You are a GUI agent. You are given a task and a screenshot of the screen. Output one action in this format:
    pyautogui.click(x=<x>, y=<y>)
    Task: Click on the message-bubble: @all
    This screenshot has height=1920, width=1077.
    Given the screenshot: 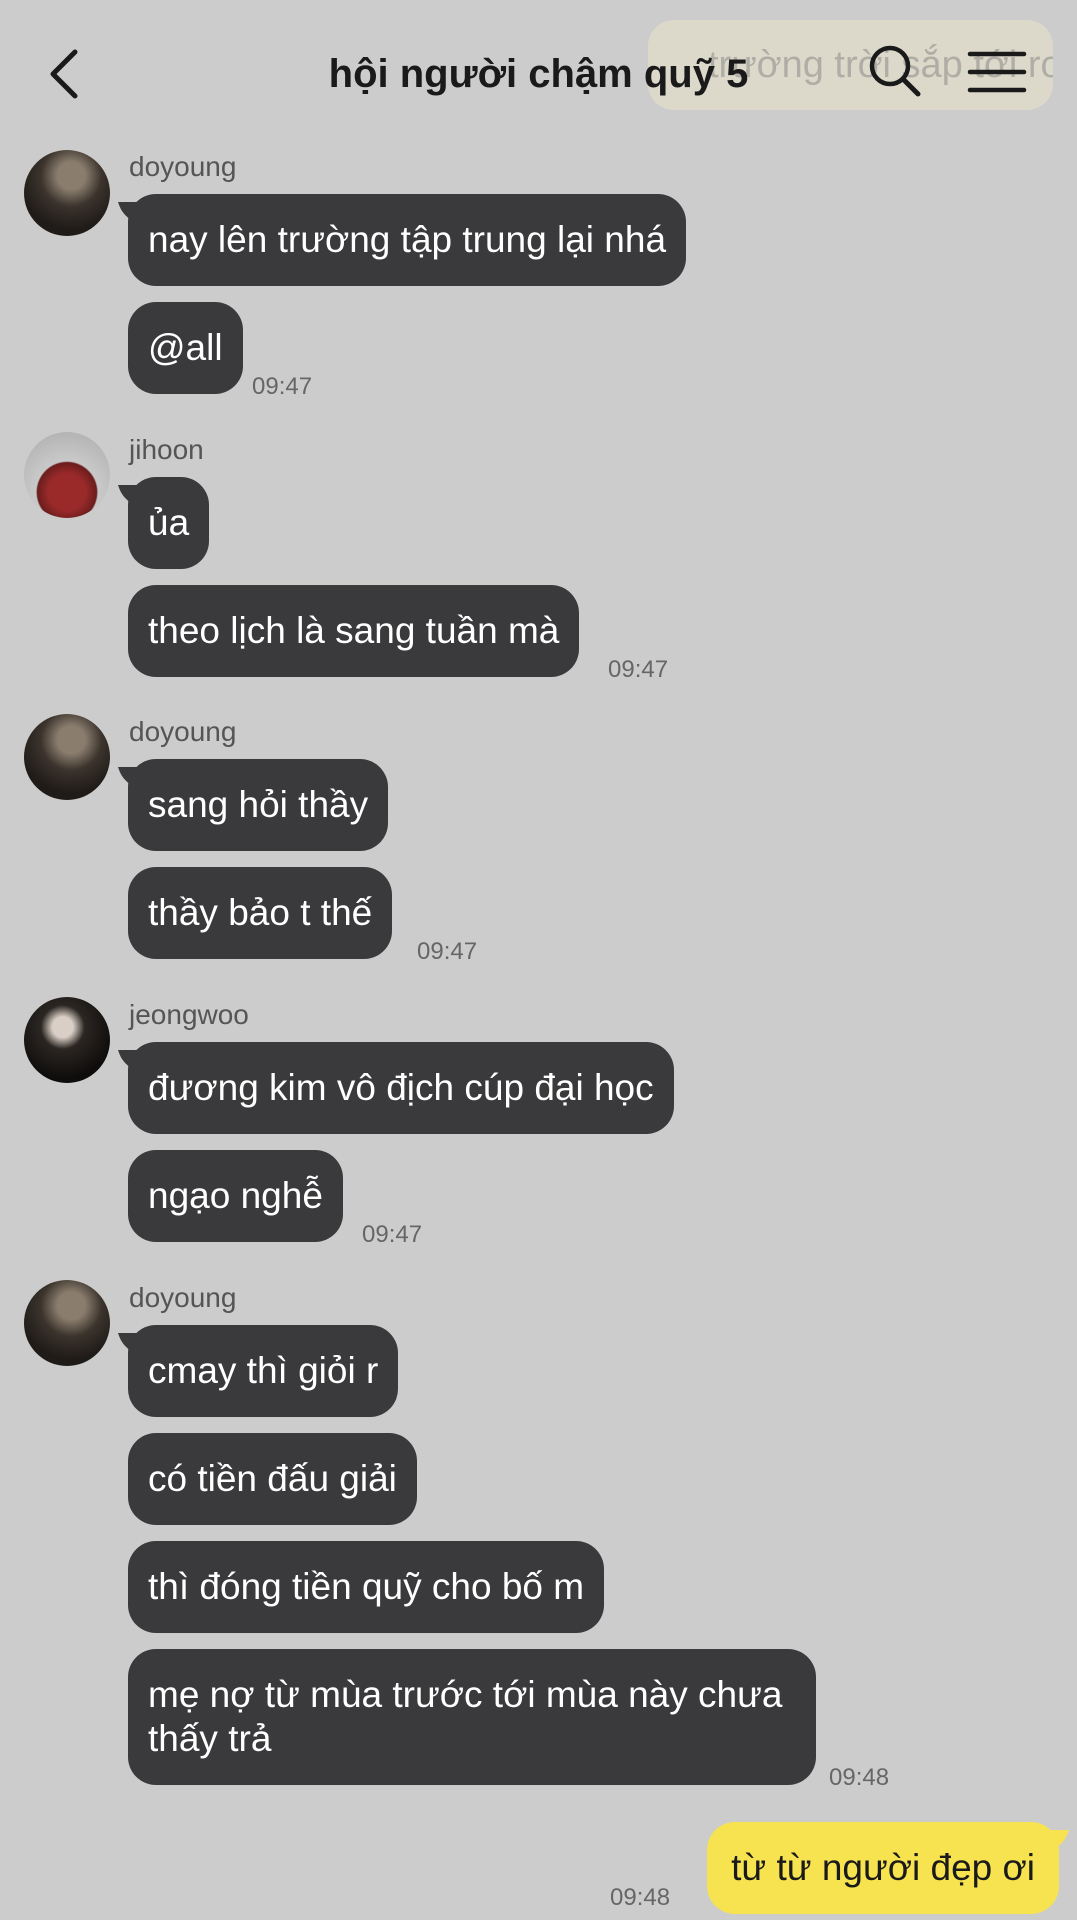 What is the action you would take?
    pyautogui.click(x=185, y=348)
    